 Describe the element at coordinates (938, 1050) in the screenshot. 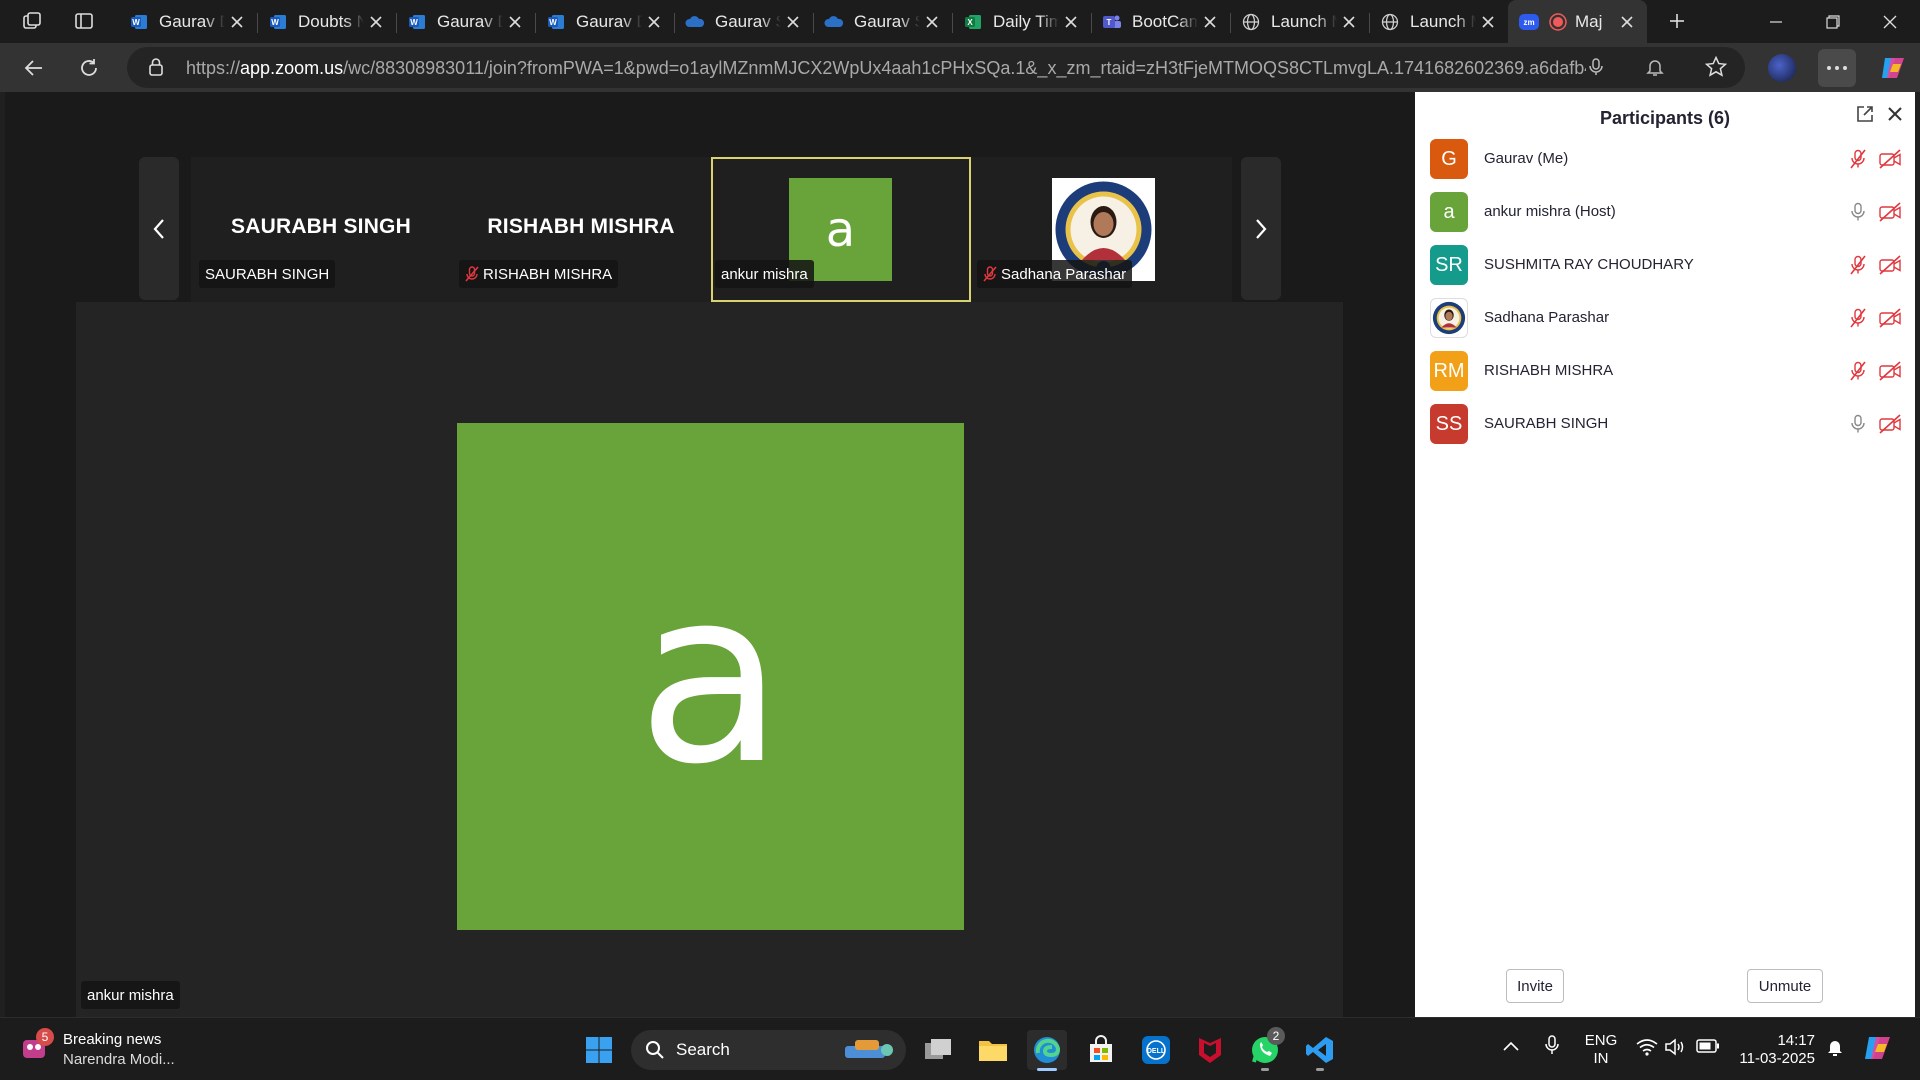

I see `task-view-icon` at that location.